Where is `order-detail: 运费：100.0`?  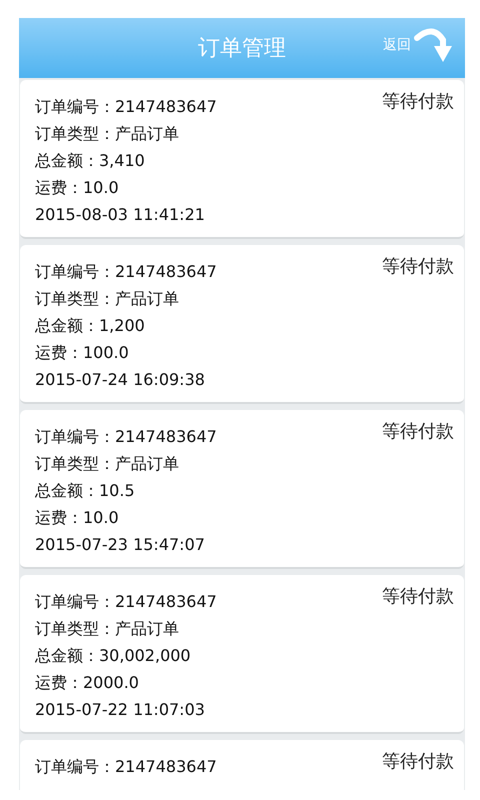
order-detail: 运费：100.0 is located at coordinates (82, 353).